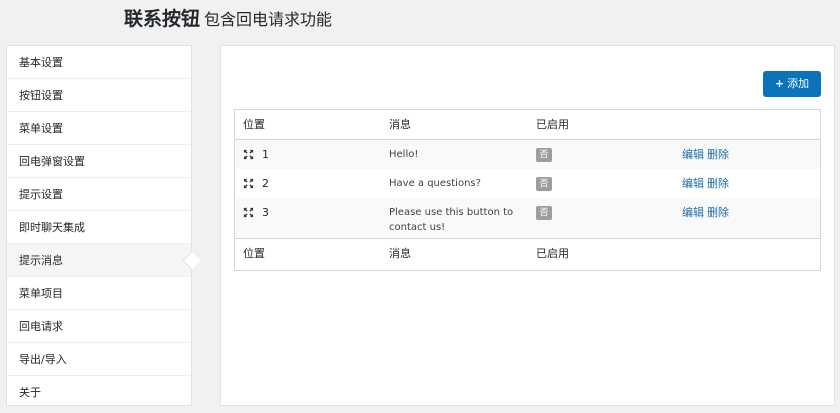 The image size is (840, 413). What do you see at coordinates (420, 18) in the screenshot?
I see `page-header: 联系按钮 包含回电请求功能` at bounding box center [420, 18].